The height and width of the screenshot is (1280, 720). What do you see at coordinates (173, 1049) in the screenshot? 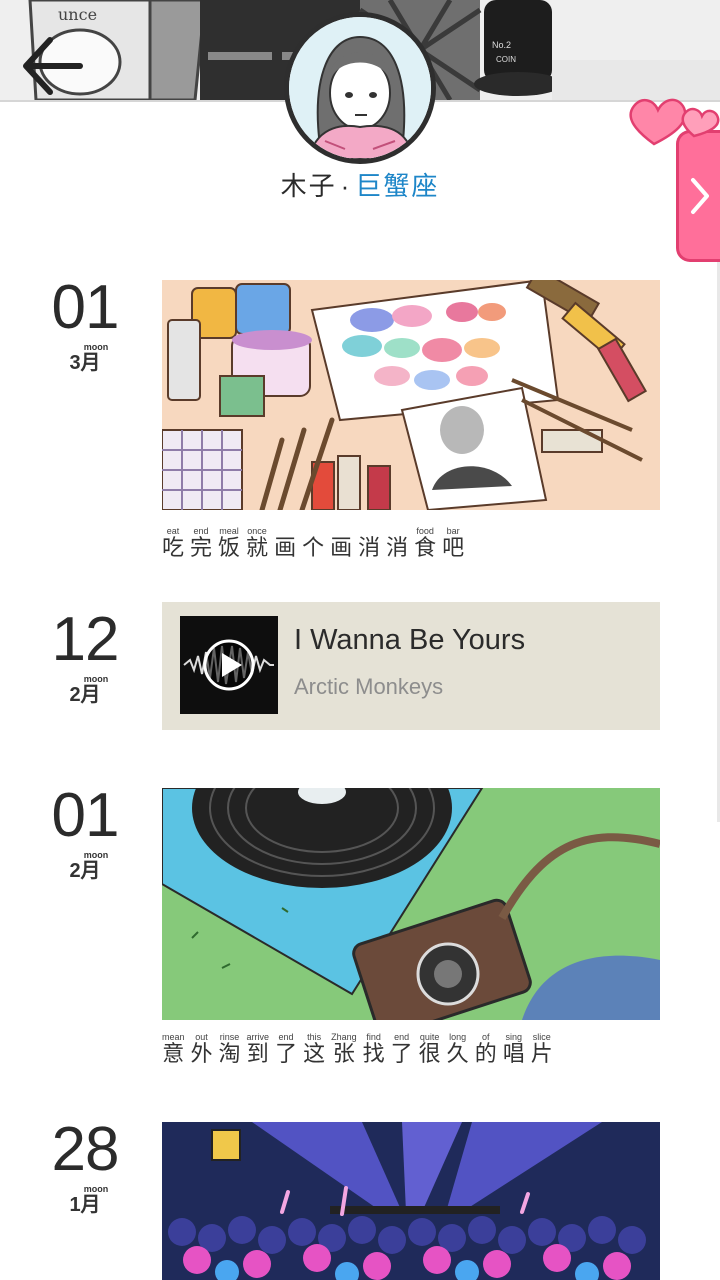
I see `caption-char: mean 意` at bounding box center [173, 1049].